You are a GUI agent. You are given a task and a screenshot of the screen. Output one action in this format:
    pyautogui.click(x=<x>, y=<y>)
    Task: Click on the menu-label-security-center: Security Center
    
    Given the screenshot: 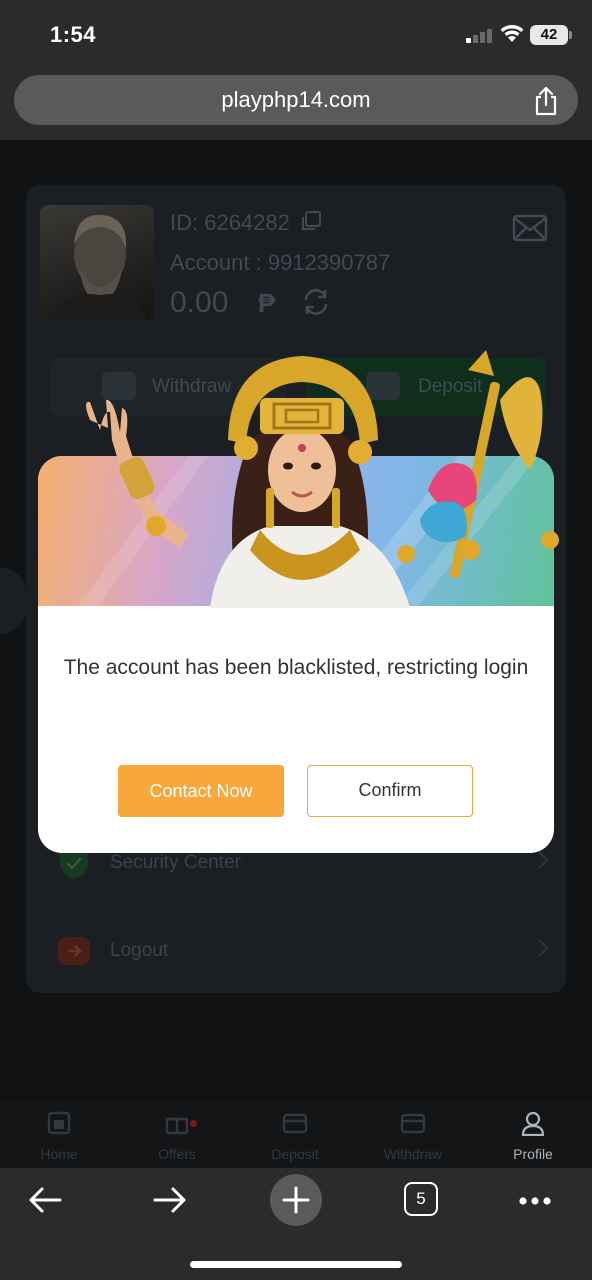 What is the action you would take?
    pyautogui.click(x=175, y=862)
    